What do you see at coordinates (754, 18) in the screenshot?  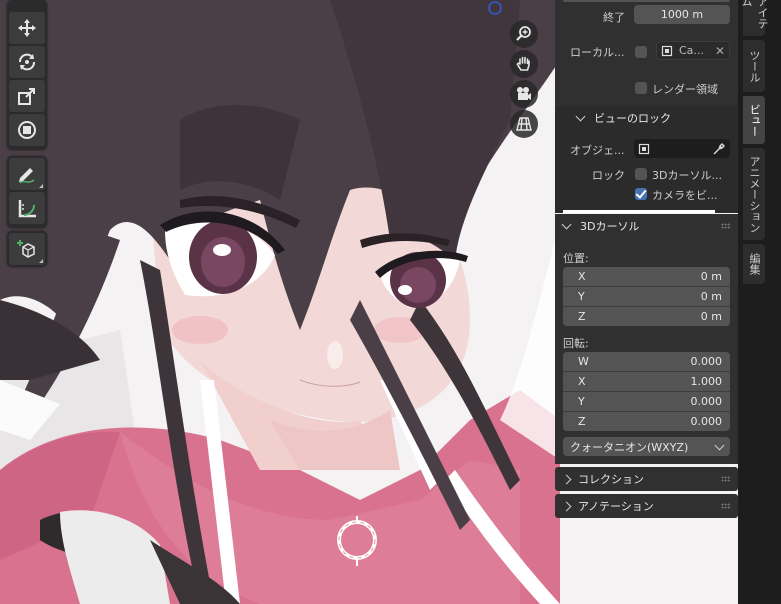 I see `tab-item: アイテム` at bounding box center [754, 18].